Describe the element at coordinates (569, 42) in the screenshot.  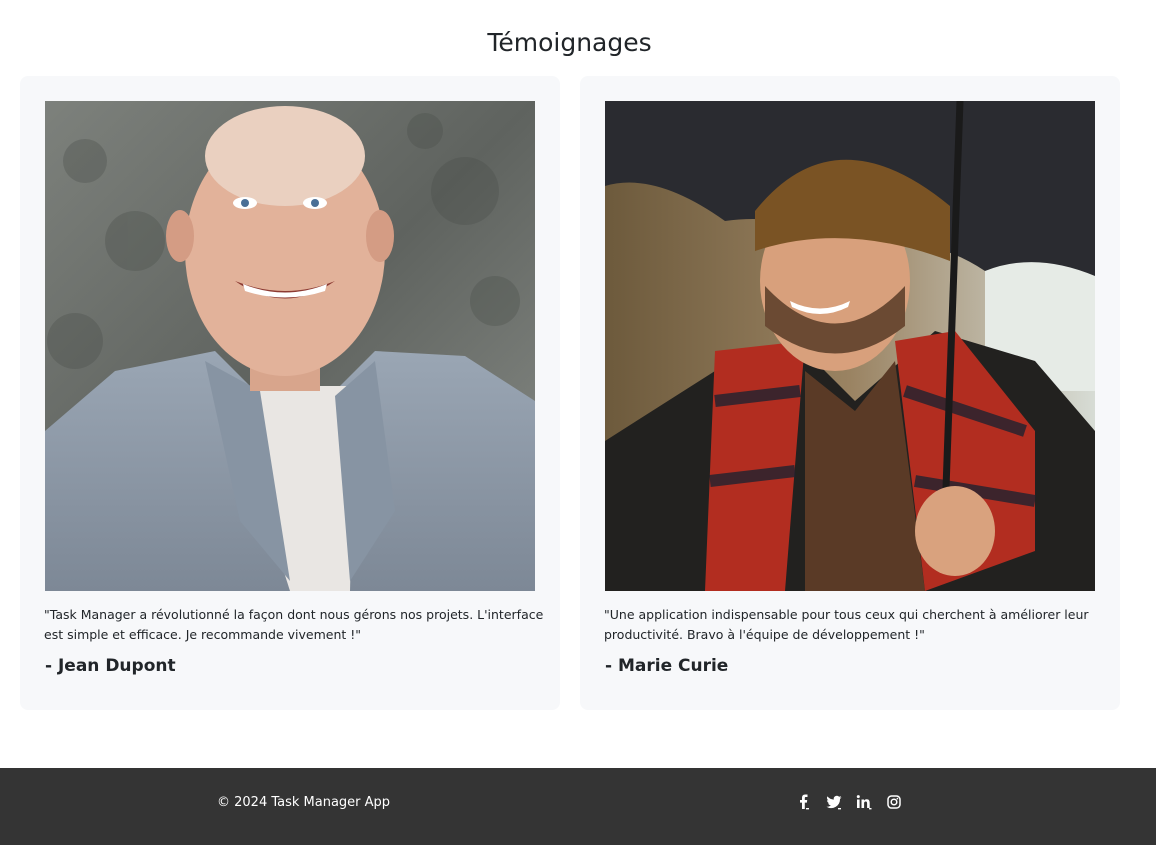
I see `section-title: Témoignages` at that location.